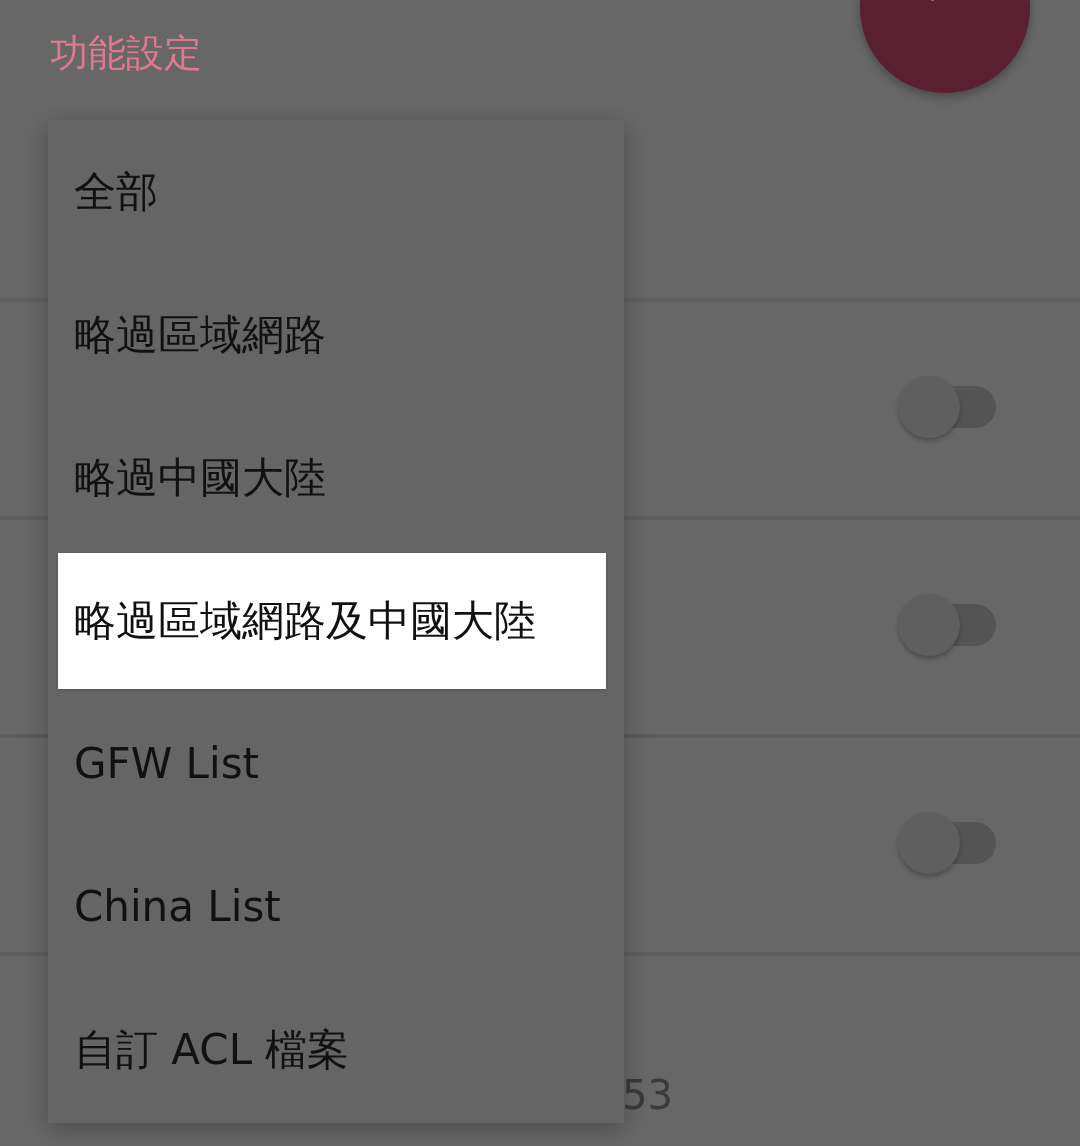  What do you see at coordinates (336, 334) in the screenshot?
I see `menu-item: 略過區域網路` at bounding box center [336, 334].